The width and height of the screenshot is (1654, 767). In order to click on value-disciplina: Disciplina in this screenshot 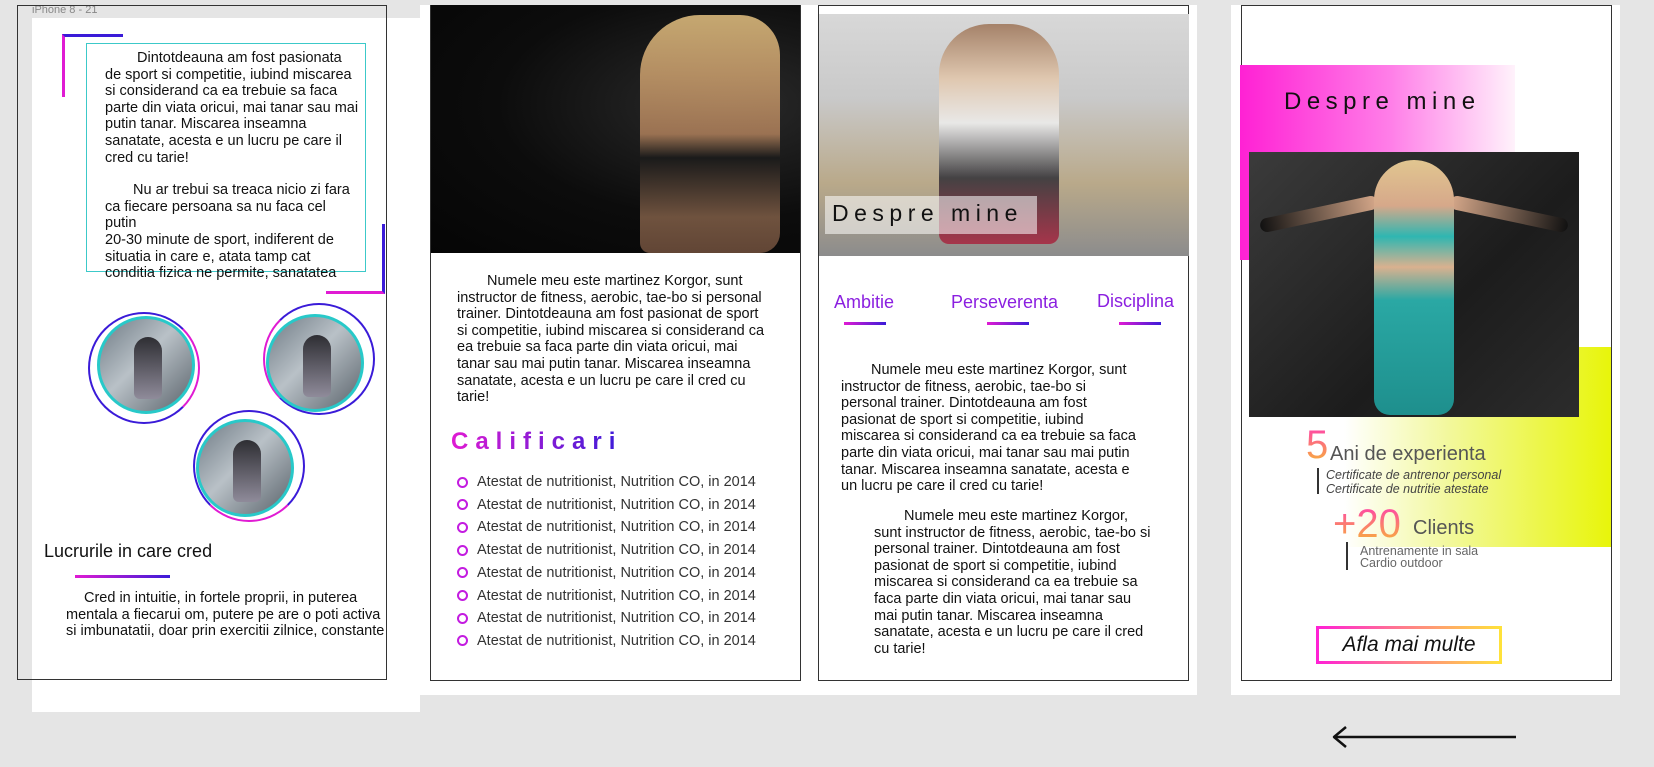, I will do `click(1136, 301)`.